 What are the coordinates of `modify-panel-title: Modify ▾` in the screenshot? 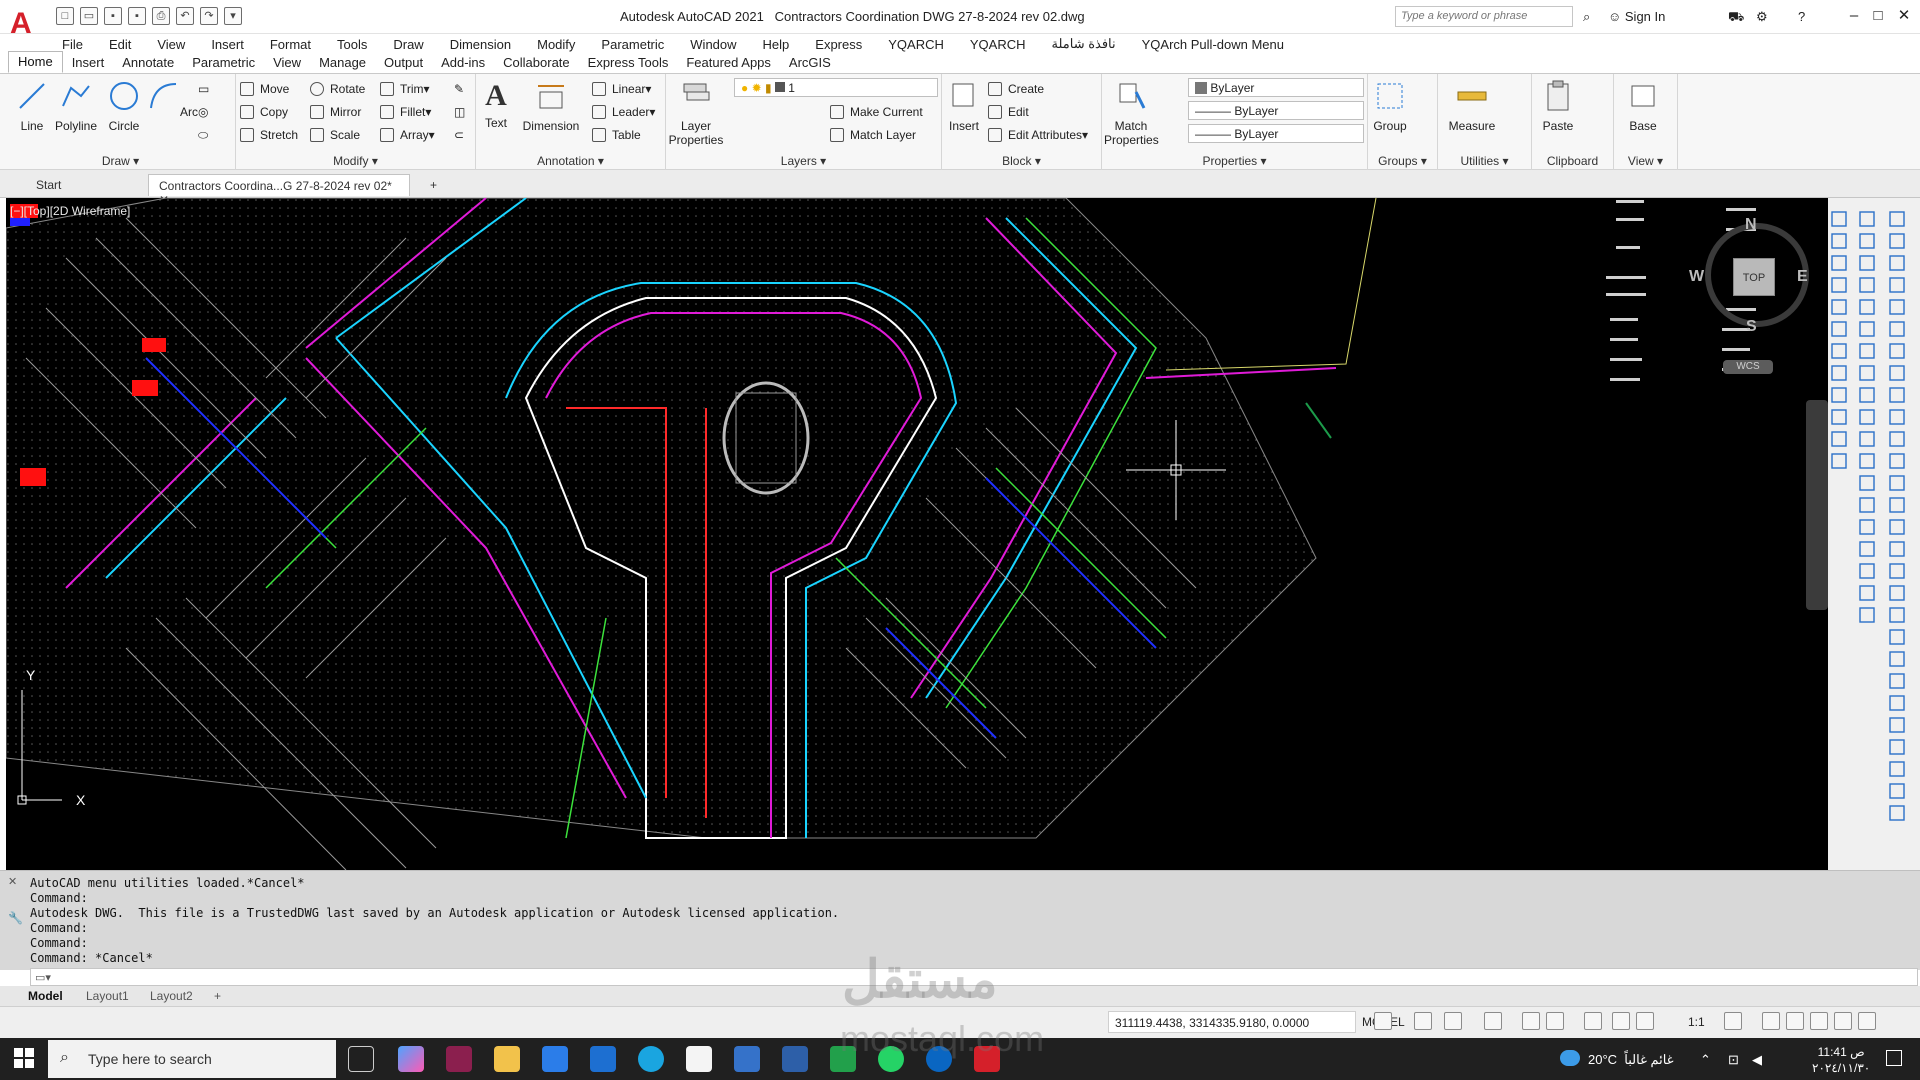 It's located at (355, 161).